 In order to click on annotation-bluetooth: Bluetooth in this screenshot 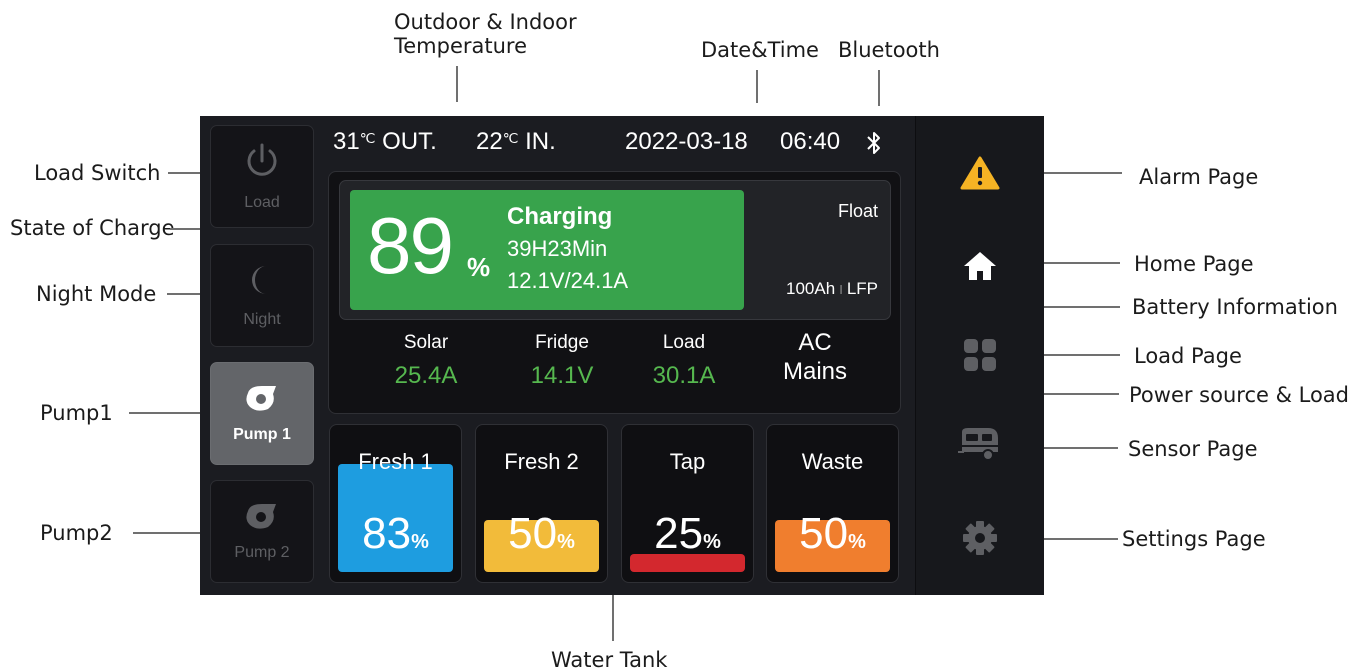, I will do `click(889, 50)`.